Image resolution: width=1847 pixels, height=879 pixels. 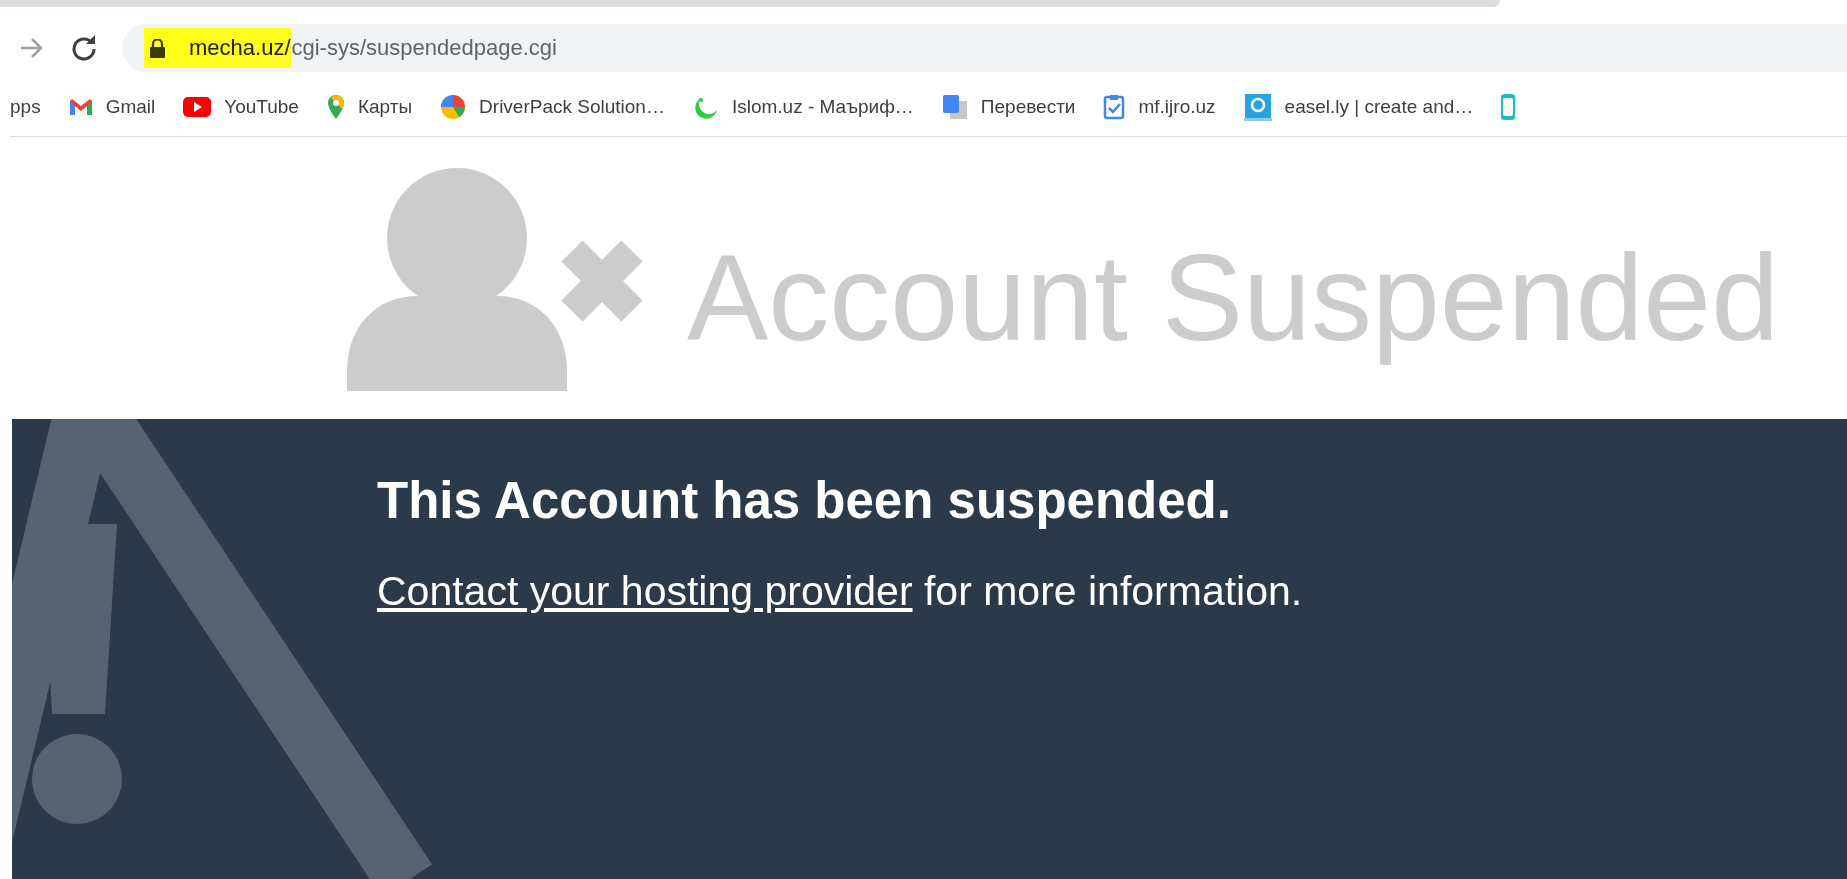 What do you see at coordinates (954, 107) in the screenshot?
I see `translate-icon` at bounding box center [954, 107].